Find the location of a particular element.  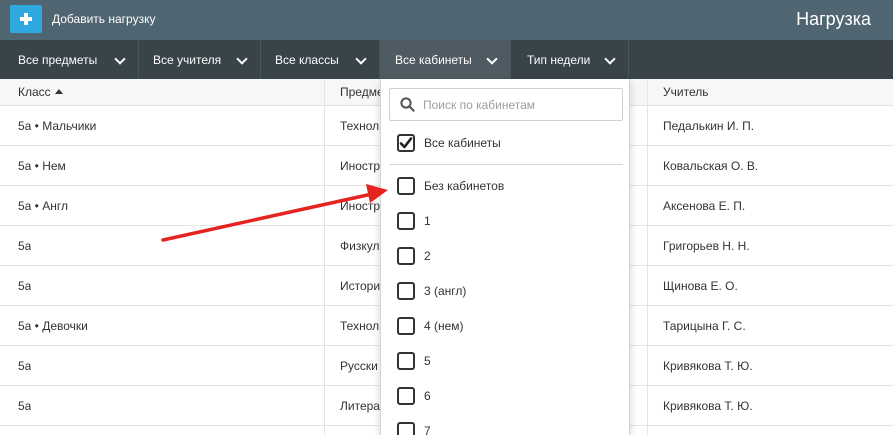

cell-class: 5а • Англ is located at coordinates (43, 206).